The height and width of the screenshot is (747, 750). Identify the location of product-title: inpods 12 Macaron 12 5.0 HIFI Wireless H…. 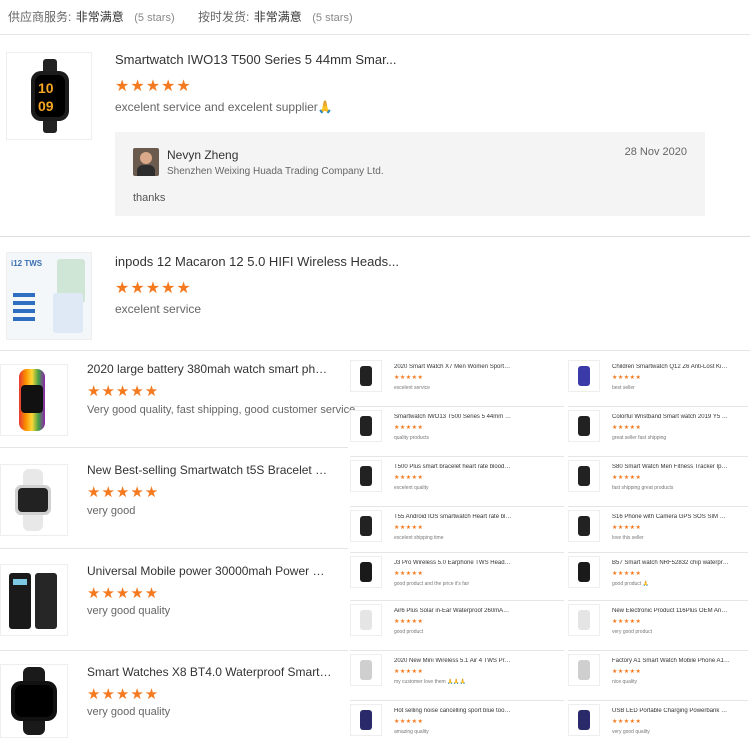
(265, 261).